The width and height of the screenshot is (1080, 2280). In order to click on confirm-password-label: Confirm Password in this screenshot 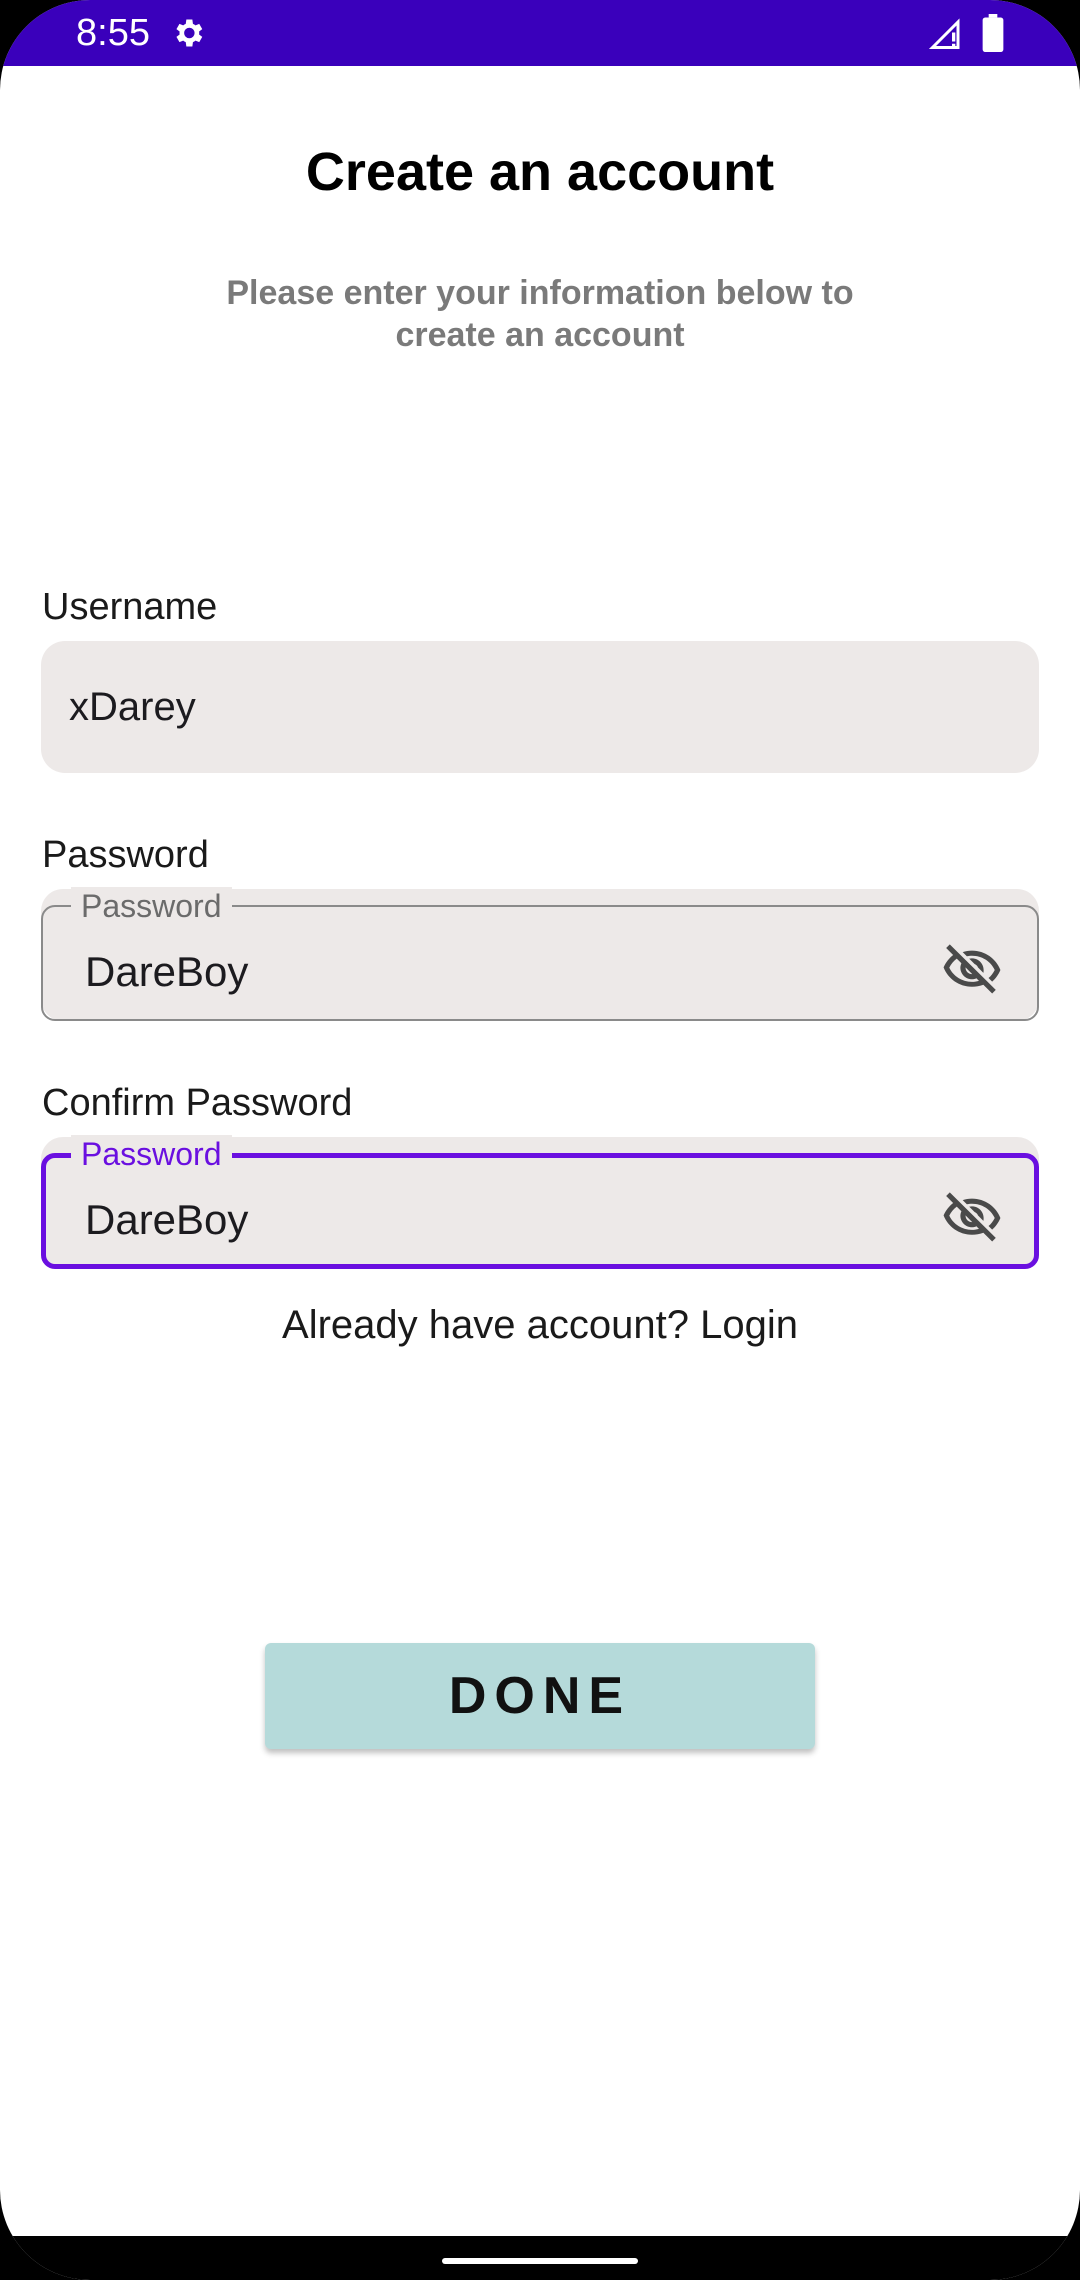, I will do `click(197, 1103)`.